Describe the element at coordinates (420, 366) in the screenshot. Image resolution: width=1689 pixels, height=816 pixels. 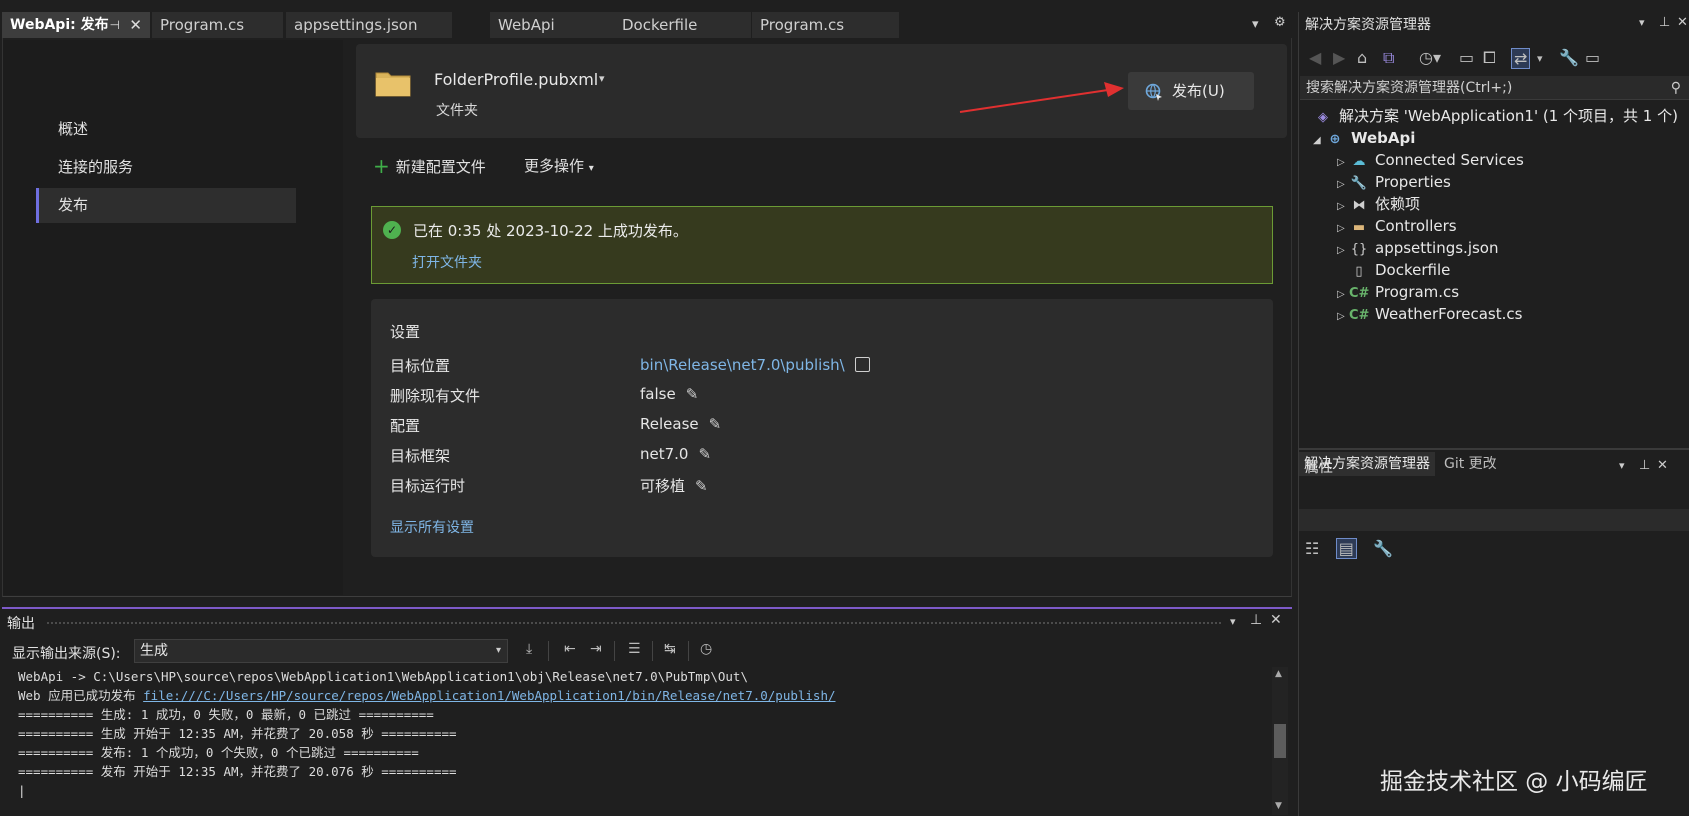
I see `setting-label-target-location: 目标位置` at that location.